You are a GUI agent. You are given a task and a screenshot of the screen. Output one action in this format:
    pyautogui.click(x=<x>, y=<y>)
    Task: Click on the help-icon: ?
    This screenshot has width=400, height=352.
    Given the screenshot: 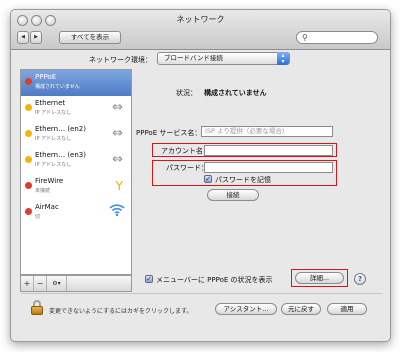 What is the action you would take?
    pyautogui.click(x=360, y=279)
    